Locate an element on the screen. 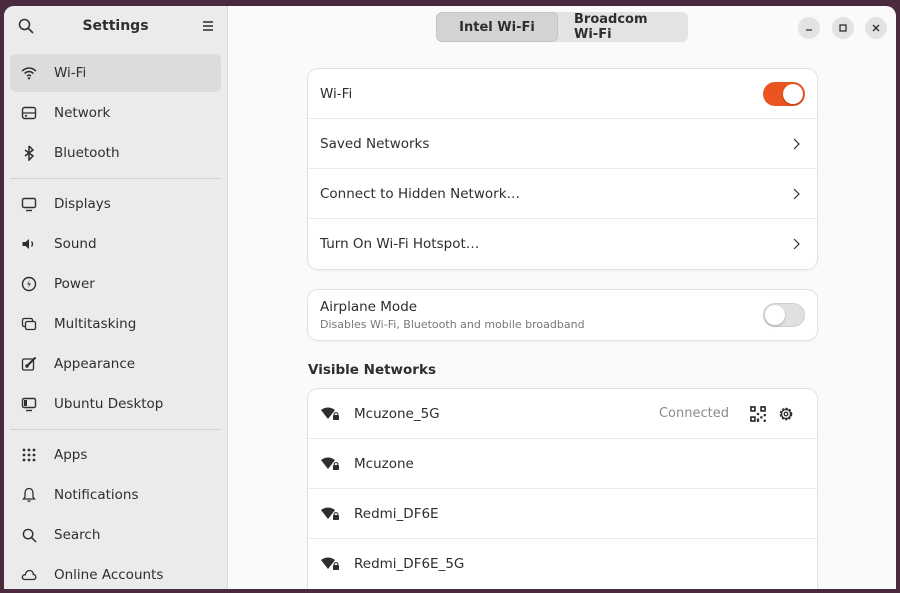 Image resolution: width=900 pixels, height=593 pixels. sidebar-item-label: Multitasking is located at coordinates (95, 324).